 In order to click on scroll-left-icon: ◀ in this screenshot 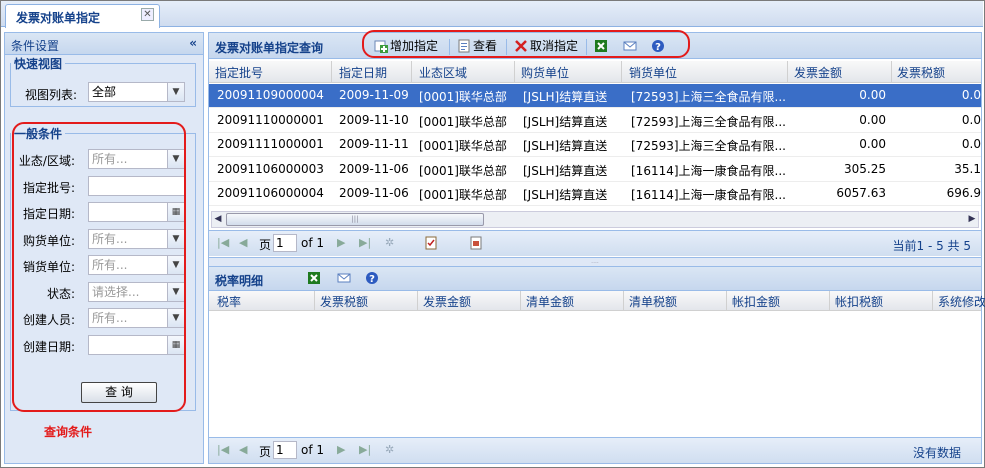, I will do `click(218, 219)`.